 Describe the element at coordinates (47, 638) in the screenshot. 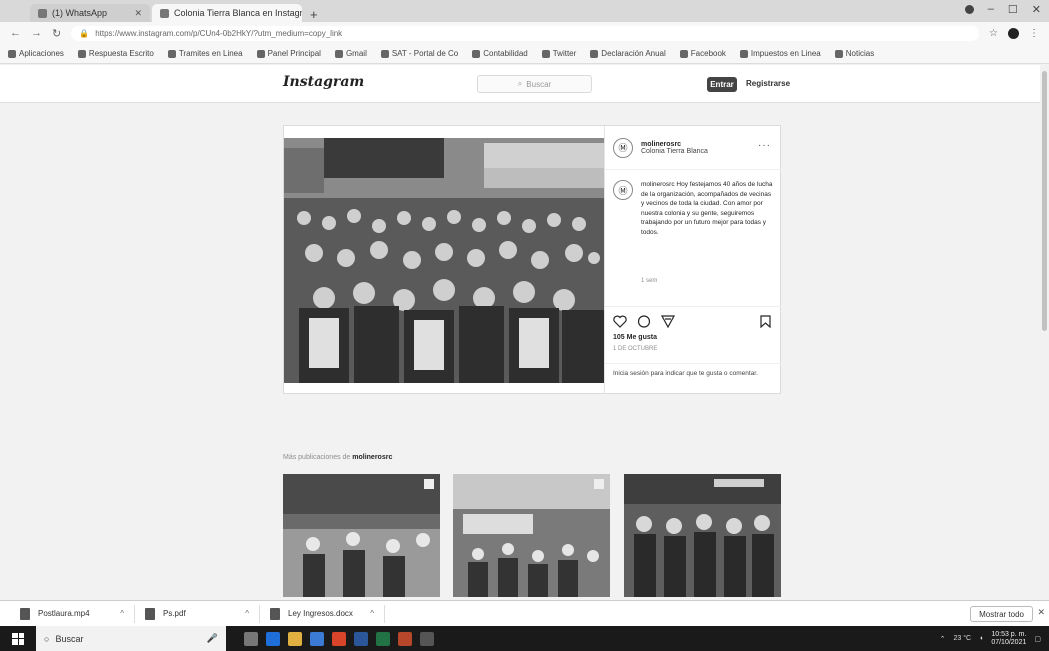

I see `search-icon: ○` at that location.